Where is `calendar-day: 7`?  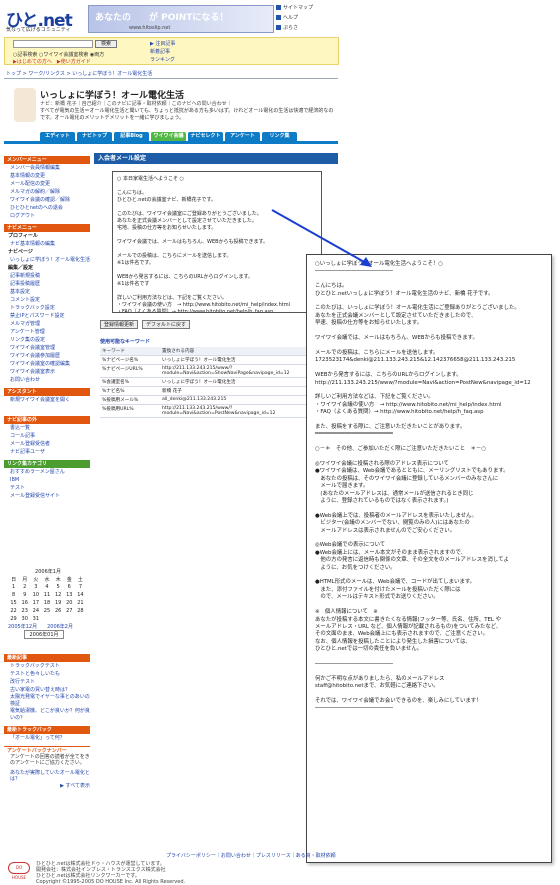
calendar-day: 7 is located at coordinates (80, 587).